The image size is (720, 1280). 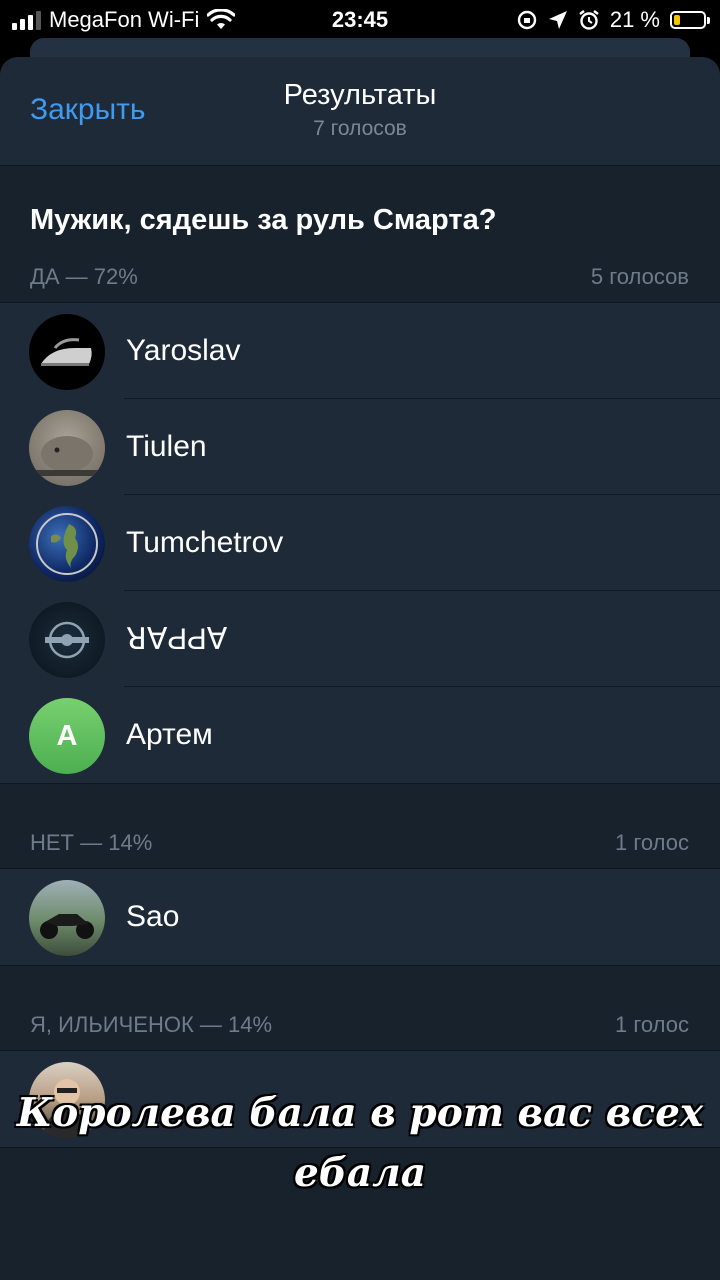 I want to click on voter-row: Sao, so click(x=360, y=917).